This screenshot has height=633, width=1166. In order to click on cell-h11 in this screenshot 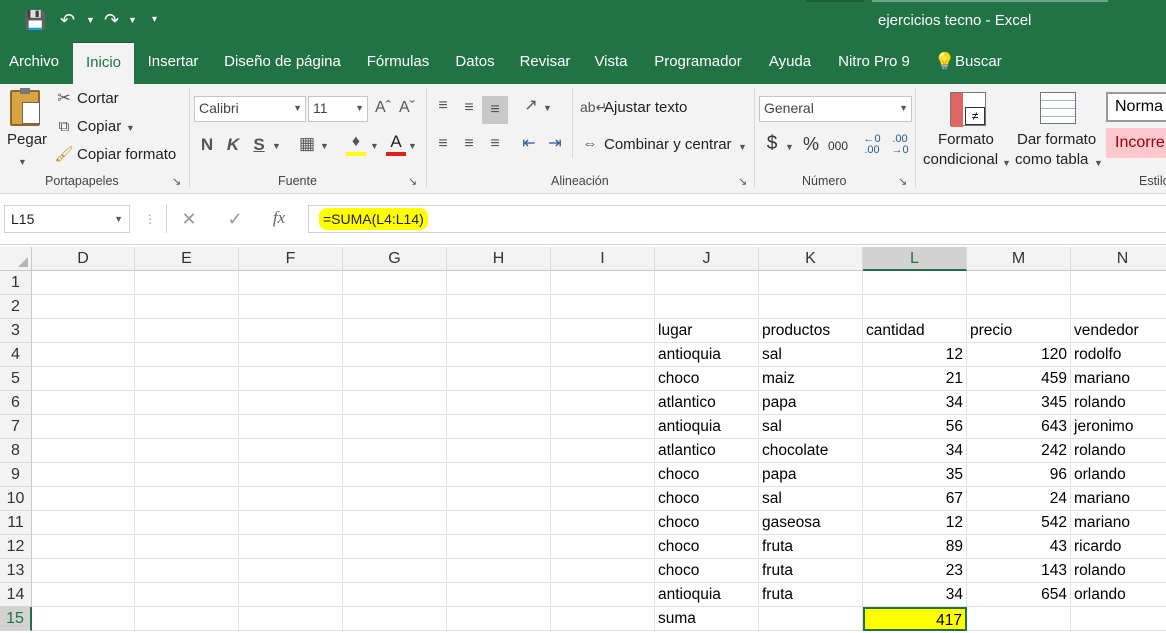, I will do `click(499, 523)`.